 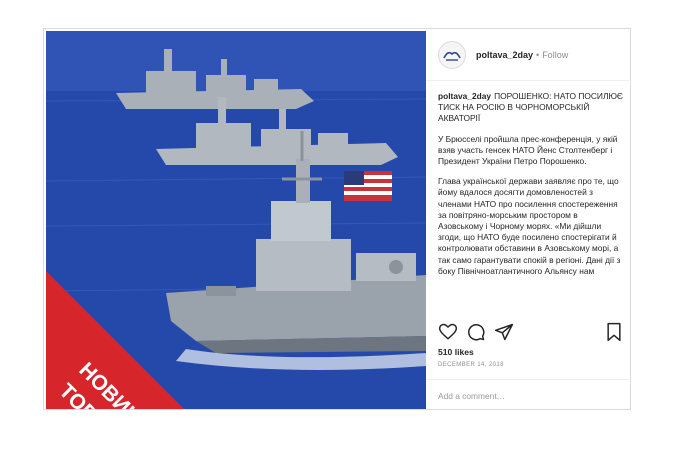 I want to click on likes-count: 510 likes, so click(x=456, y=352).